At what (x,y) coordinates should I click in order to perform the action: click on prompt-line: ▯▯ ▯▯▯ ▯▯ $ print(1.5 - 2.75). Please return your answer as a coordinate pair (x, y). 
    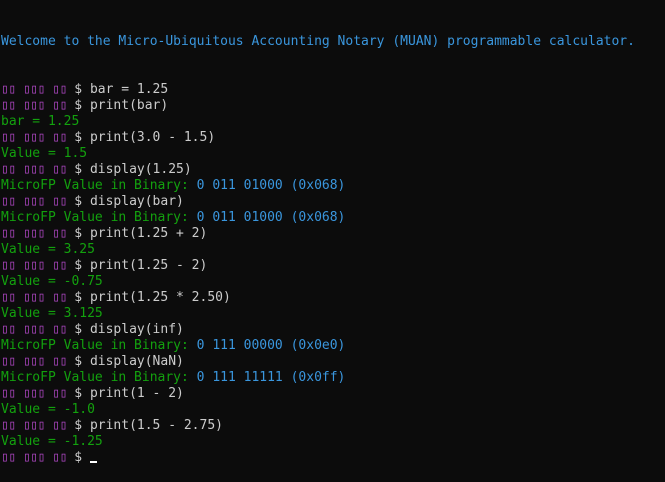
    Looking at the image, I should click on (333, 426).